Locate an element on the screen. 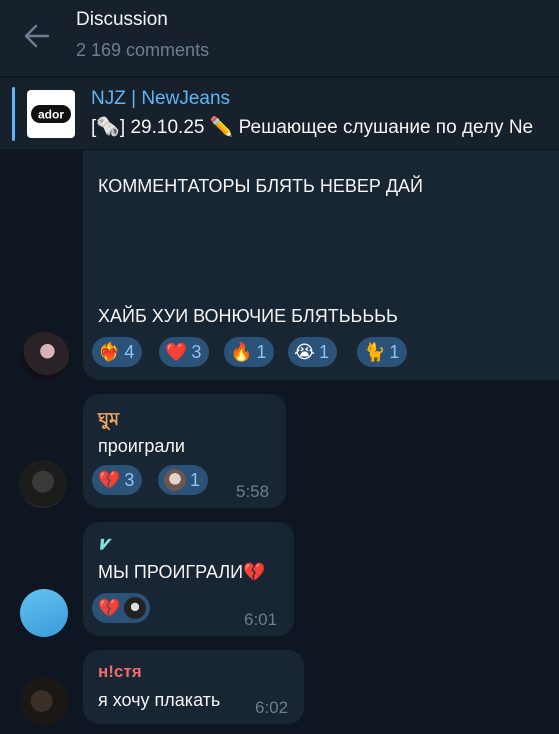 This screenshot has height=734, width=559. message-bubble: 𝝂 МЫ ПРОИГРАЛИ💔 💔 6:01 is located at coordinates (188, 579).